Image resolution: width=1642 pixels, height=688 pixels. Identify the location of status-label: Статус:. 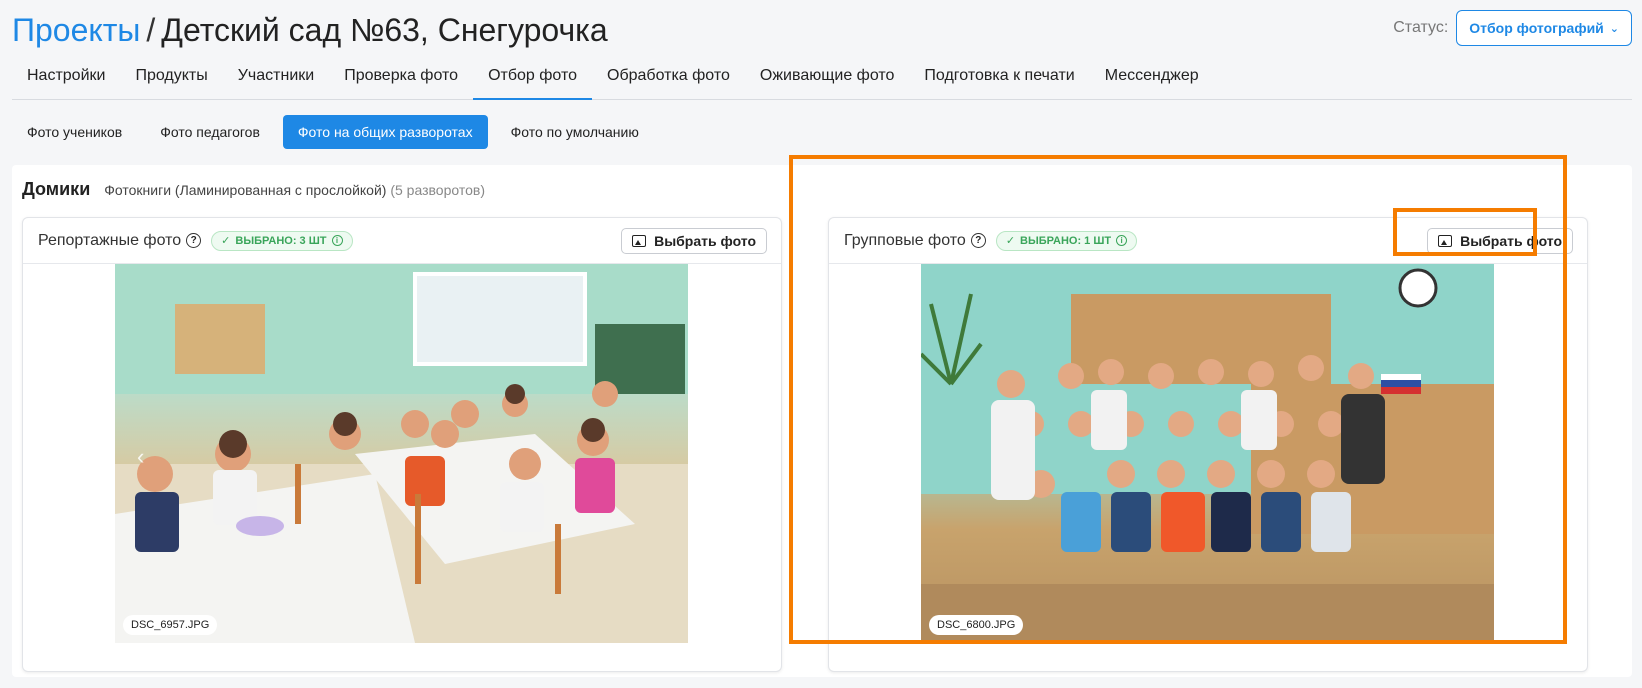
(1421, 27).